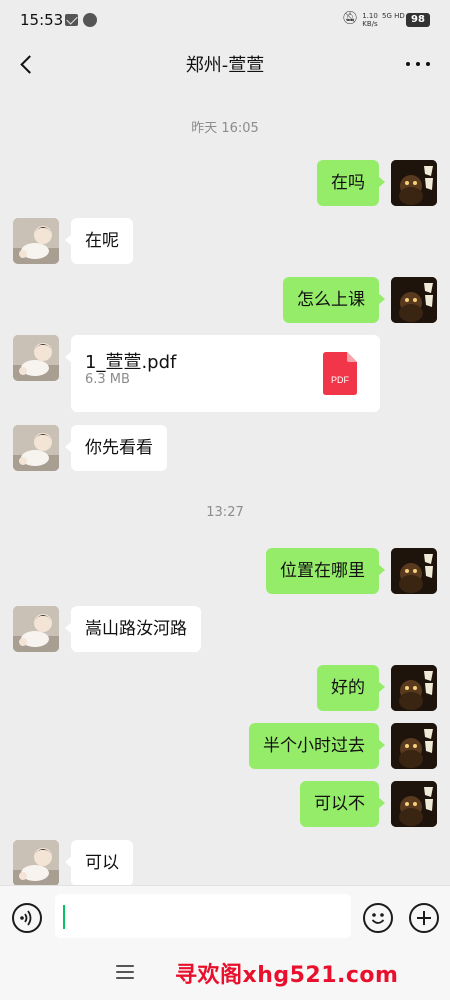 The image size is (450, 1000). What do you see at coordinates (71, 20) in the screenshot?
I see `message-notification-icon` at bounding box center [71, 20].